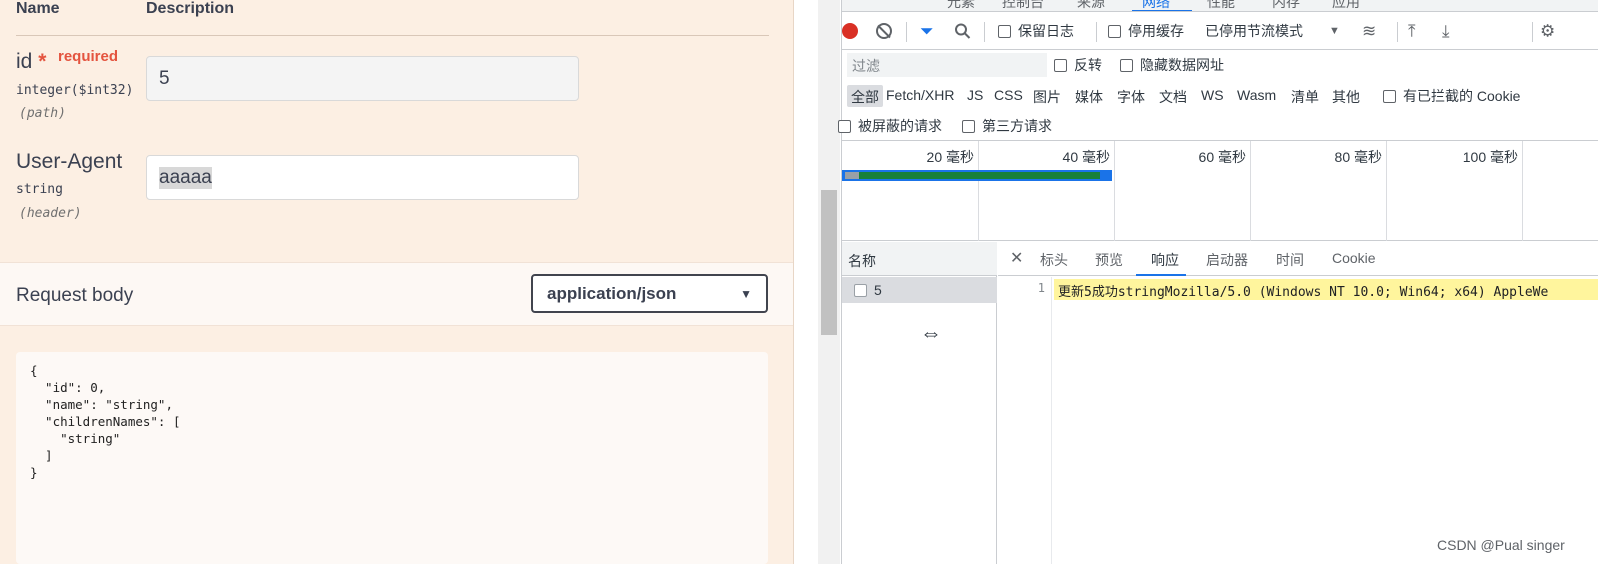 Image resolution: width=1598 pixels, height=564 pixels. I want to click on timeline-request-bar, so click(977, 175).